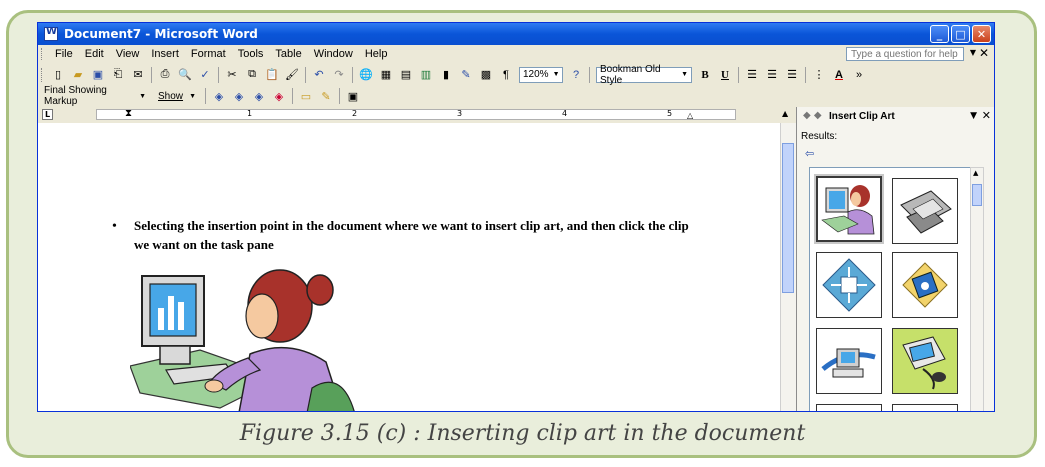 The width and height of the screenshot is (1045, 467). Describe the element at coordinates (725, 75) in the screenshot. I see `underline-button: U` at that location.